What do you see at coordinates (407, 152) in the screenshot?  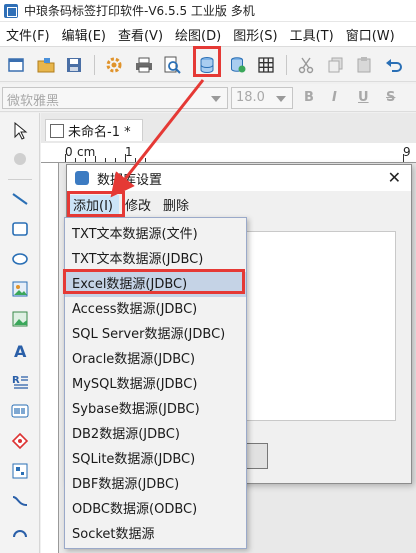 I see `ruler-label: 9` at bounding box center [407, 152].